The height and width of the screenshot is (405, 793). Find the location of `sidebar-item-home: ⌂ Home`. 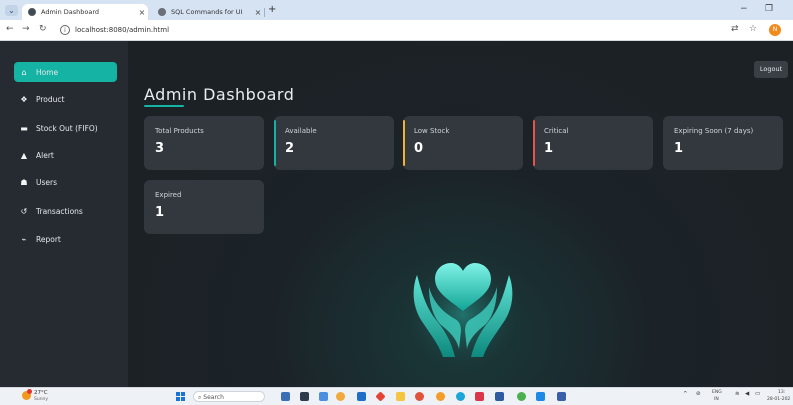

sidebar-item-home: ⌂ Home is located at coordinates (65, 72).